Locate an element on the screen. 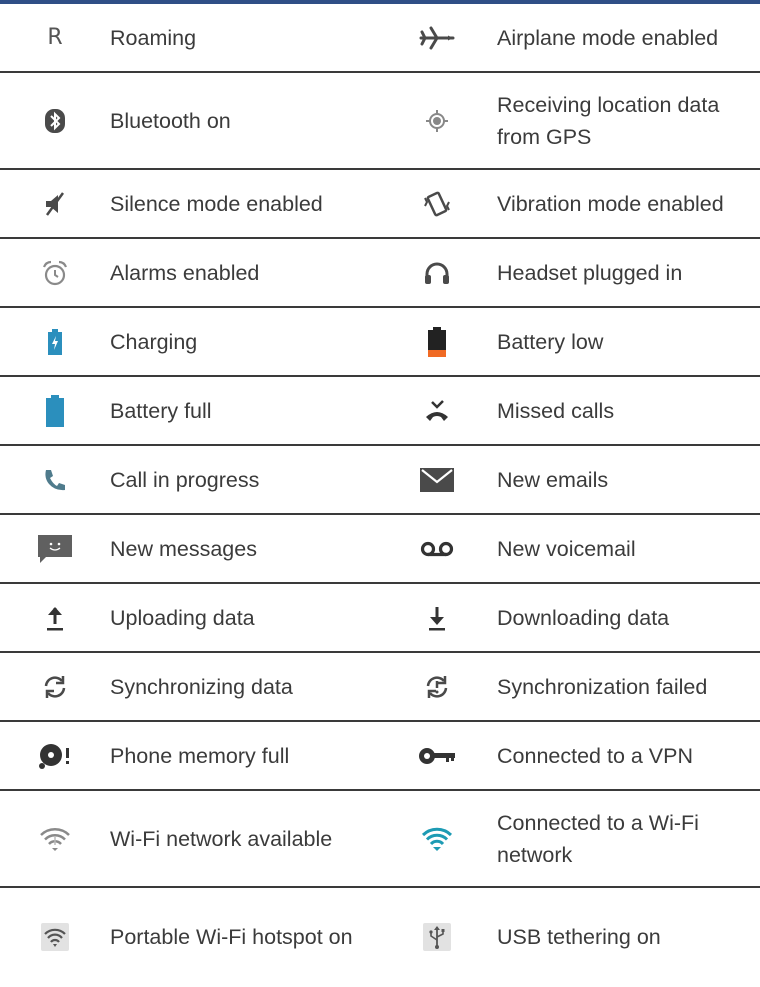  call-in-progress-label: Call in progress is located at coordinates (185, 479).